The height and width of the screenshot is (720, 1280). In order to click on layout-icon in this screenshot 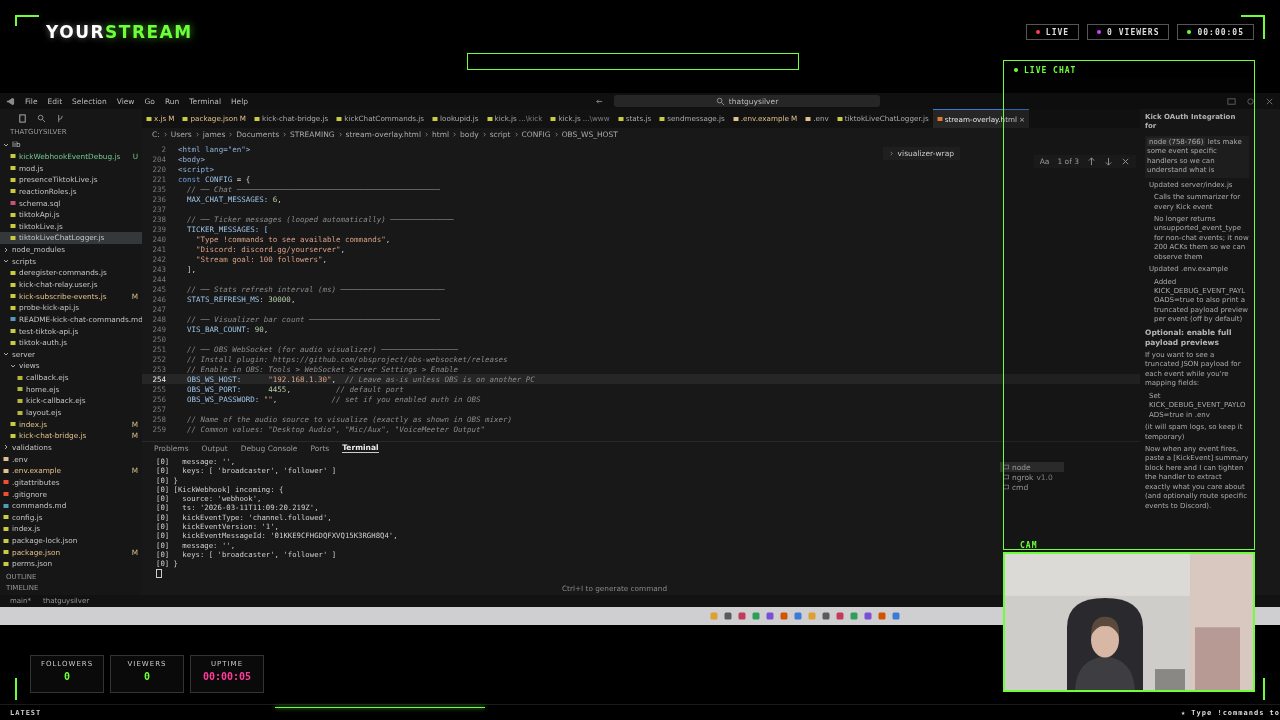, I will do `click(1231, 101)`.